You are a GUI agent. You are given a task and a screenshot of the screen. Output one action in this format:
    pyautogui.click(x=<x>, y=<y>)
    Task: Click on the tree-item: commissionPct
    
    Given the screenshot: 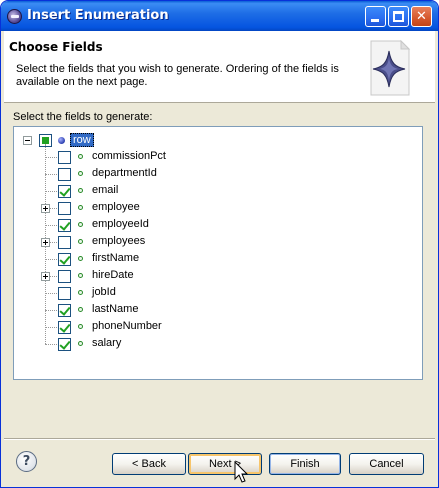 What is the action you would take?
    pyautogui.click(x=214, y=157)
    